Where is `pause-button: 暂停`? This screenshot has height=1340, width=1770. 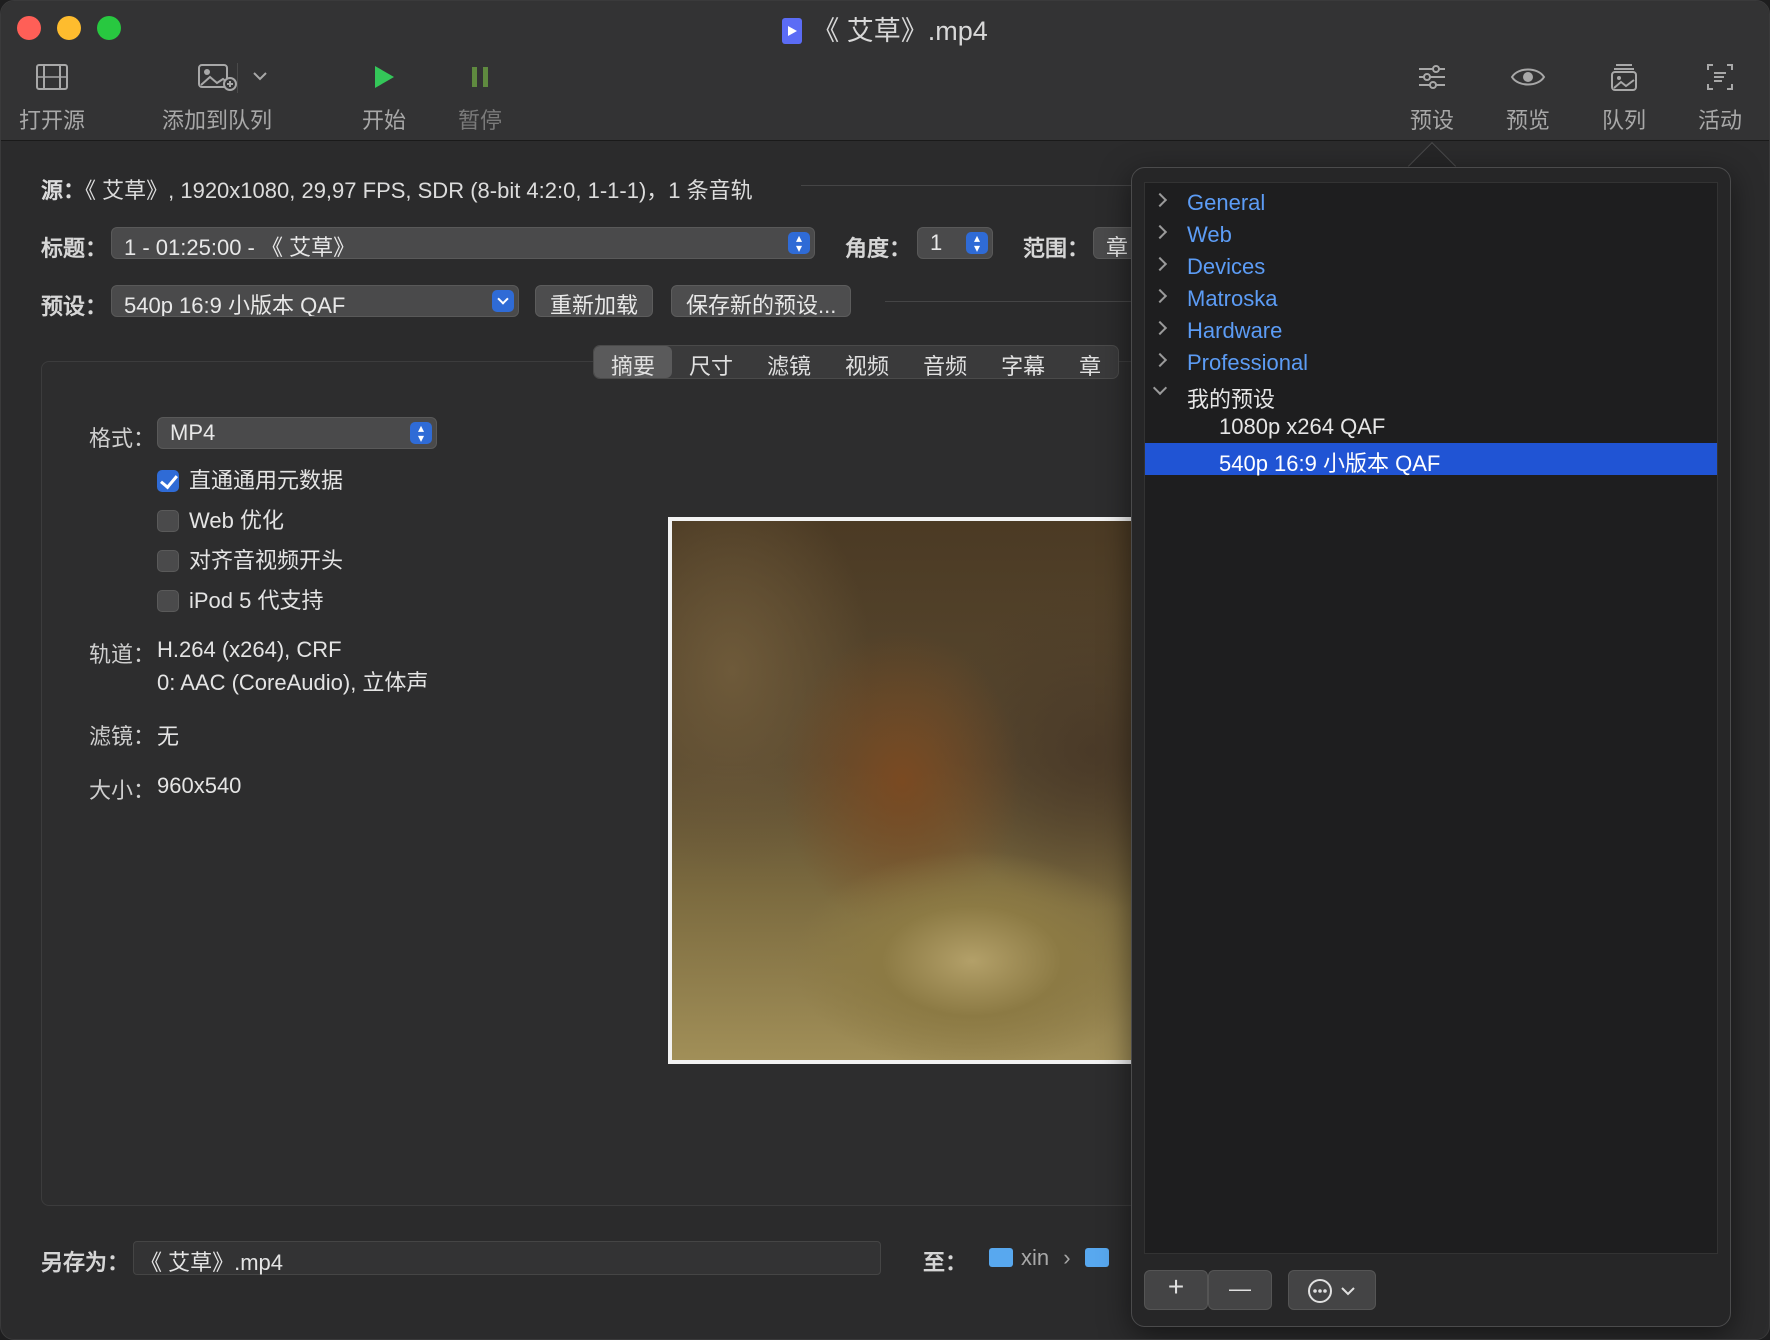 pause-button: 暂停 is located at coordinates (480, 97).